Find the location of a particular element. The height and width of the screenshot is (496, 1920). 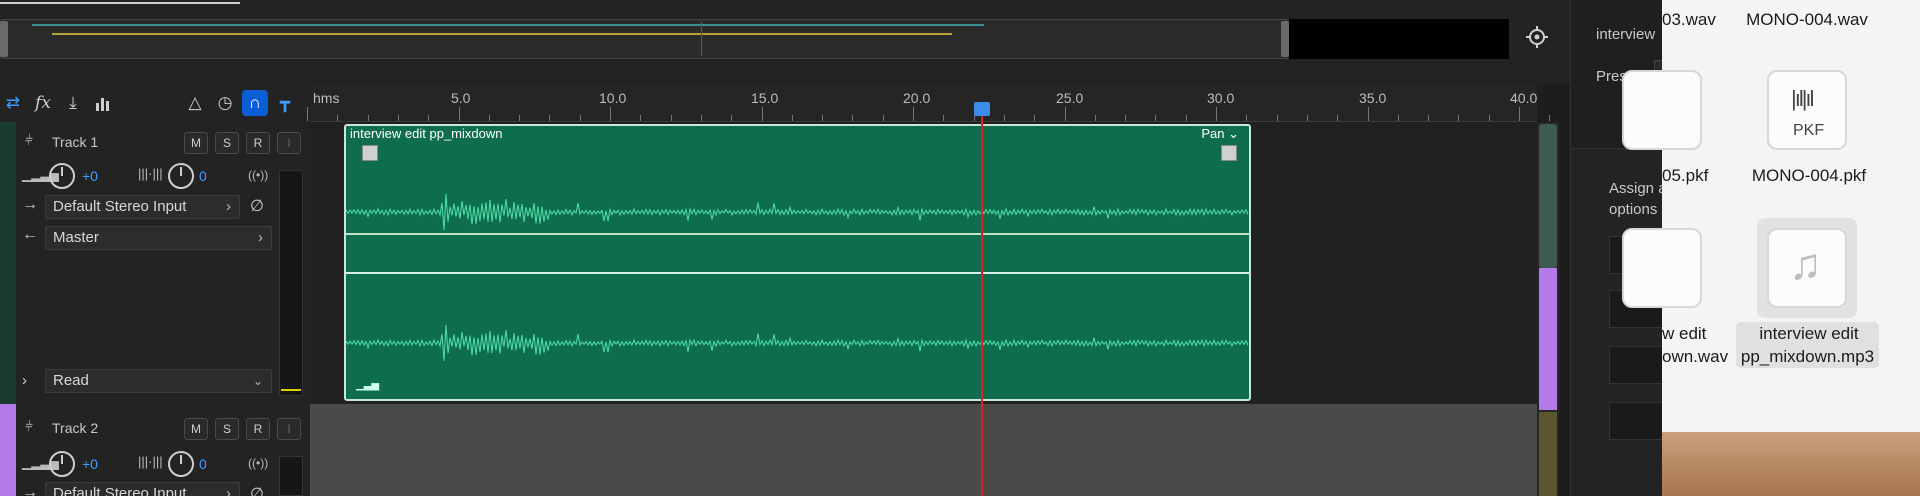

editor-toolbar: ⇄ fx ⤓ △ ◷ ∩ ┳ is located at coordinates (155, 103).